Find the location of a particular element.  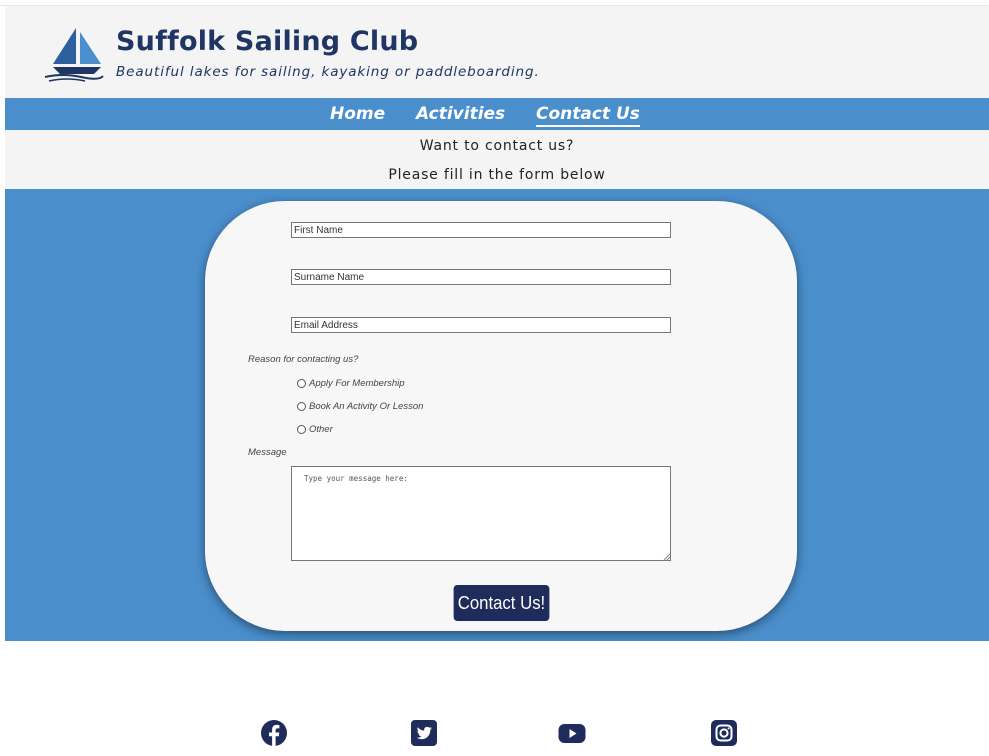

resize-grip-icon is located at coordinates (666, 556).